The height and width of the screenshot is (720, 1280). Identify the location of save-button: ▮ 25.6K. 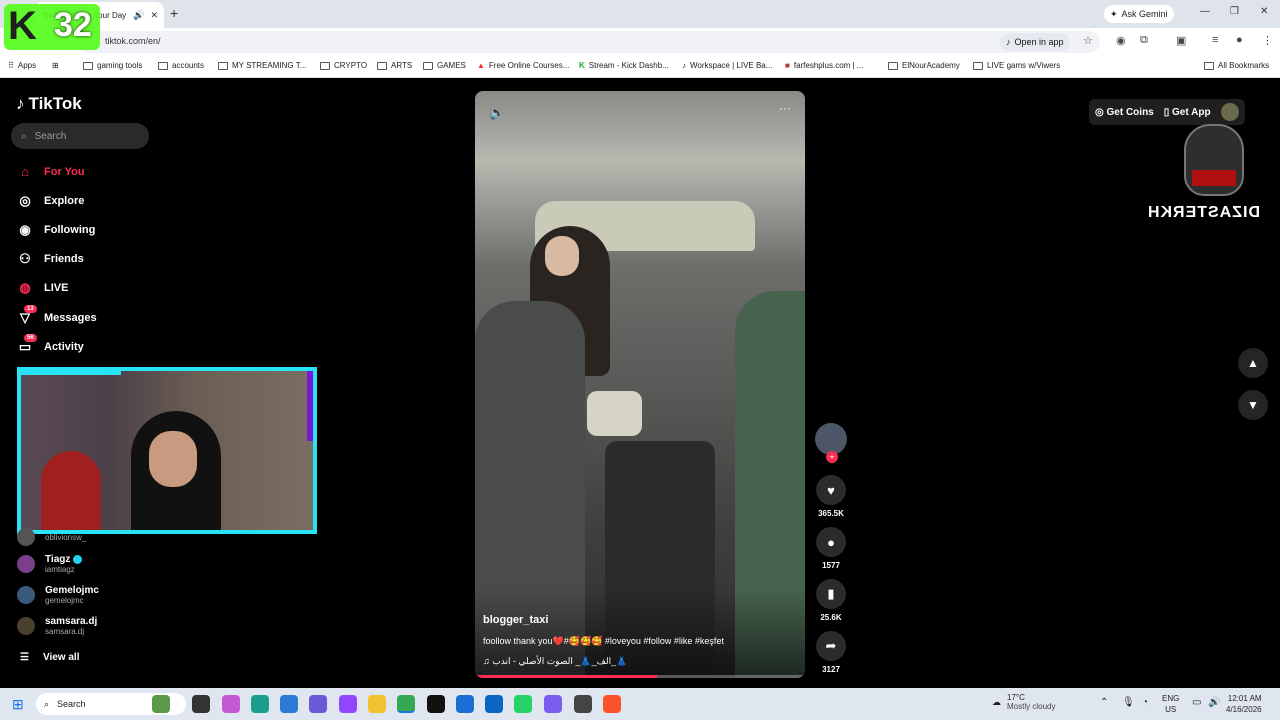
(831, 600).